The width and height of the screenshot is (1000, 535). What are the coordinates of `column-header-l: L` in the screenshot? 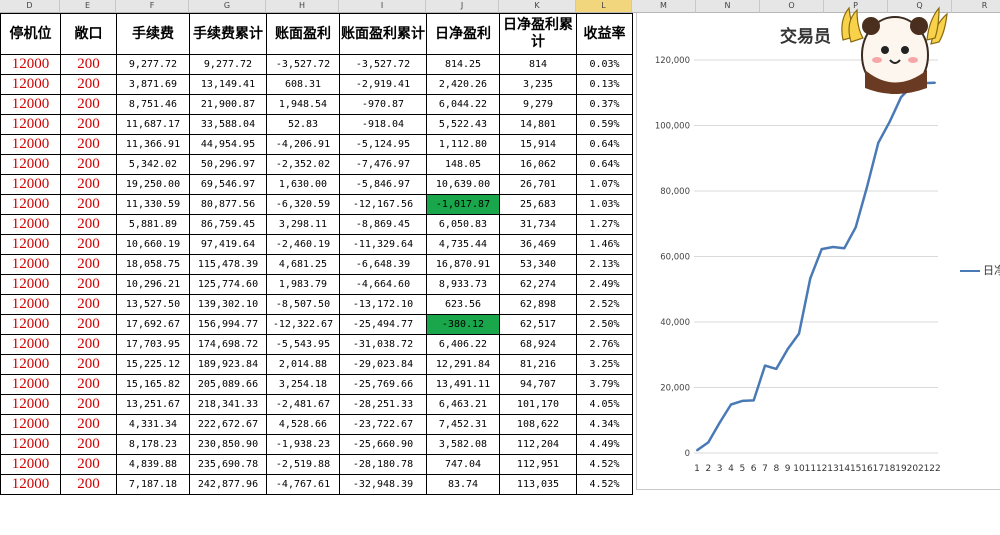 It's located at (604, 6).